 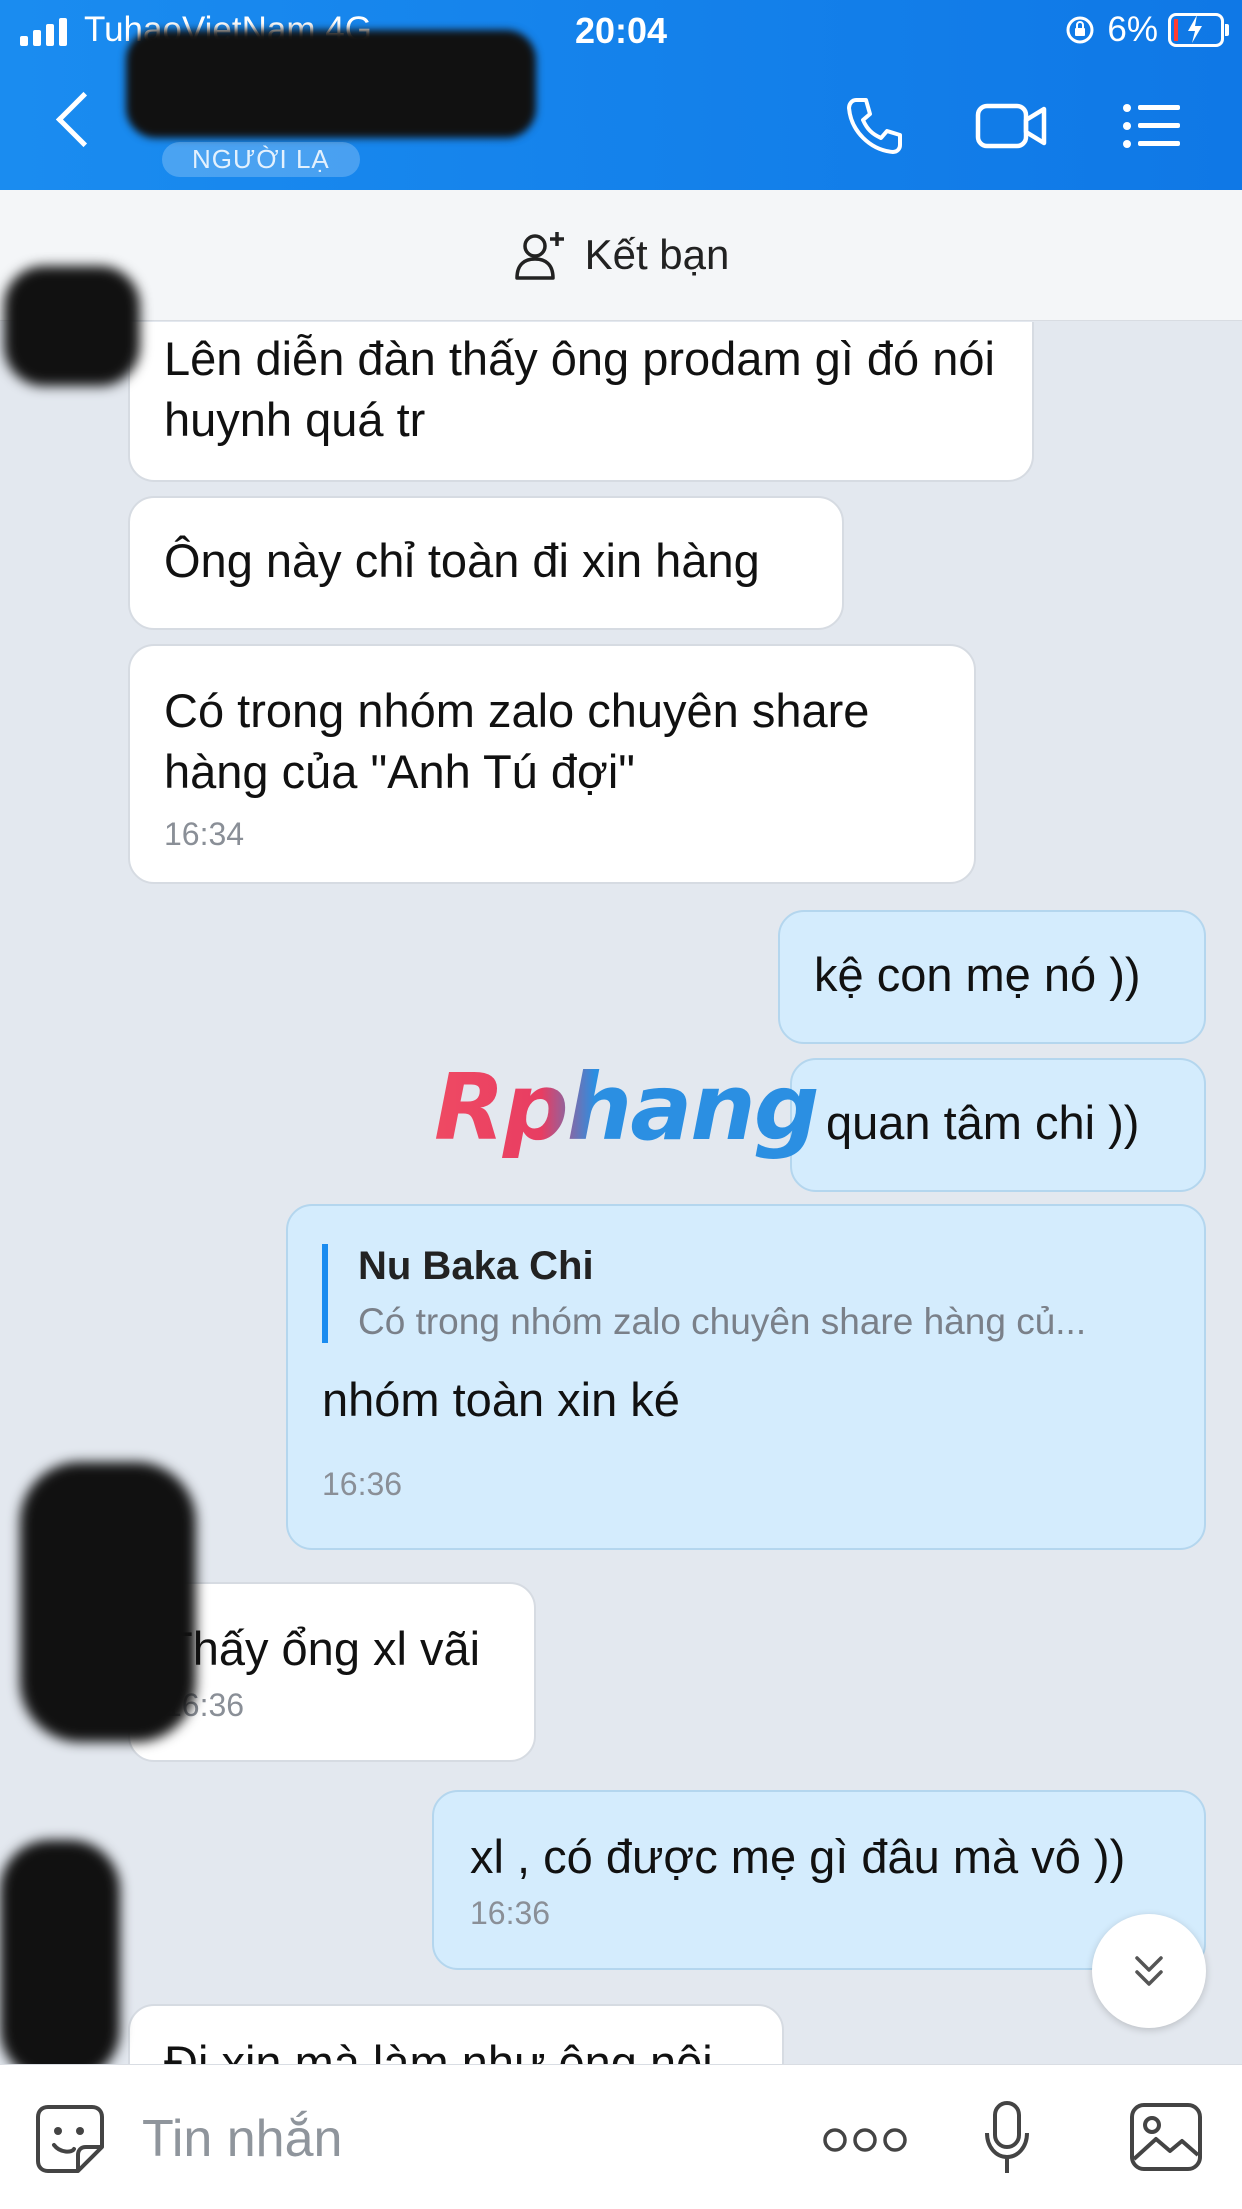 I want to click on add-friend-label: Kết bạn, so click(x=657, y=254).